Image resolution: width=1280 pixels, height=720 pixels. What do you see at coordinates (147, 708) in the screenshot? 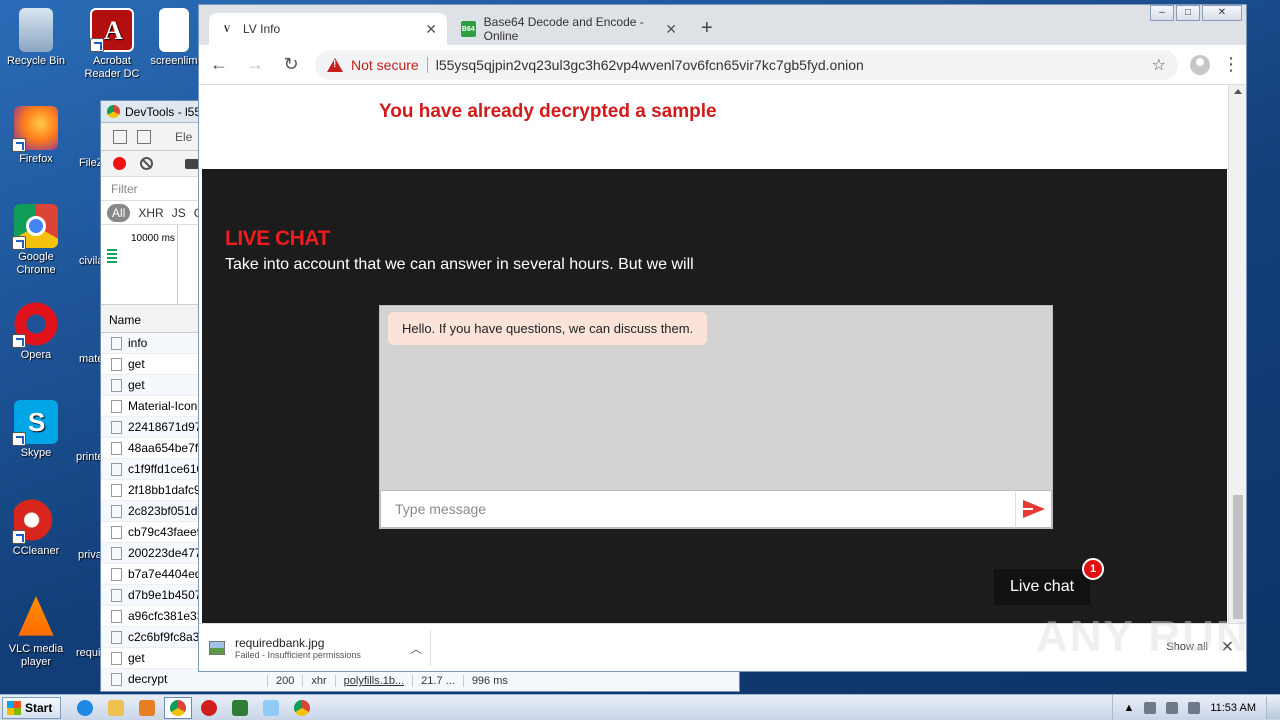
I see `taskbar-media` at bounding box center [147, 708].